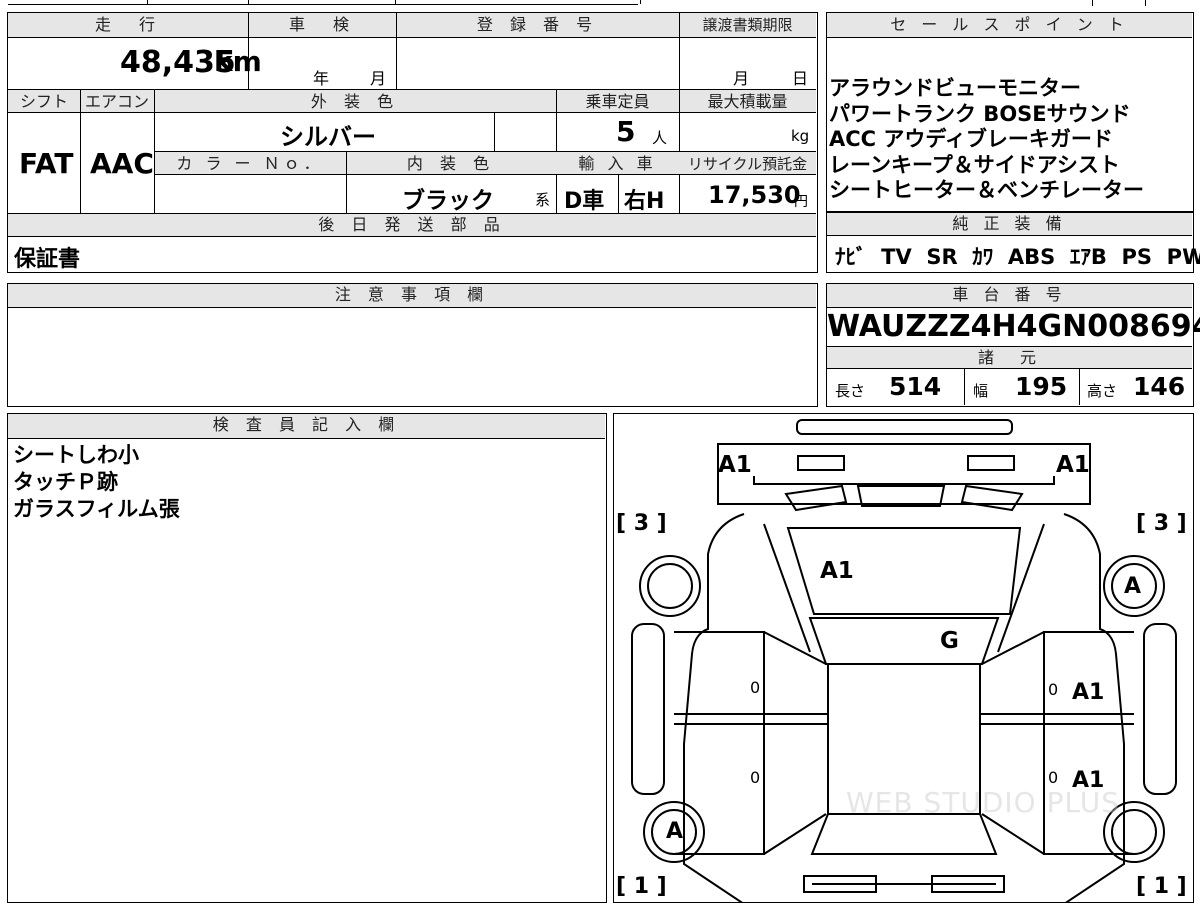  Describe the element at coordinates (904, 474) in the screenshot. I see `front-panel` at that location.